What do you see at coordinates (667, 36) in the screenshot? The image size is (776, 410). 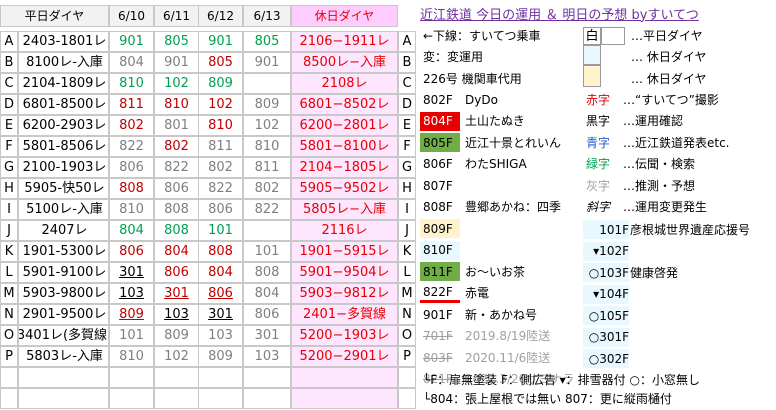 I see `legend-swatch-weekday-text: …平日ダイヤ` at bounding box center [667, 36].